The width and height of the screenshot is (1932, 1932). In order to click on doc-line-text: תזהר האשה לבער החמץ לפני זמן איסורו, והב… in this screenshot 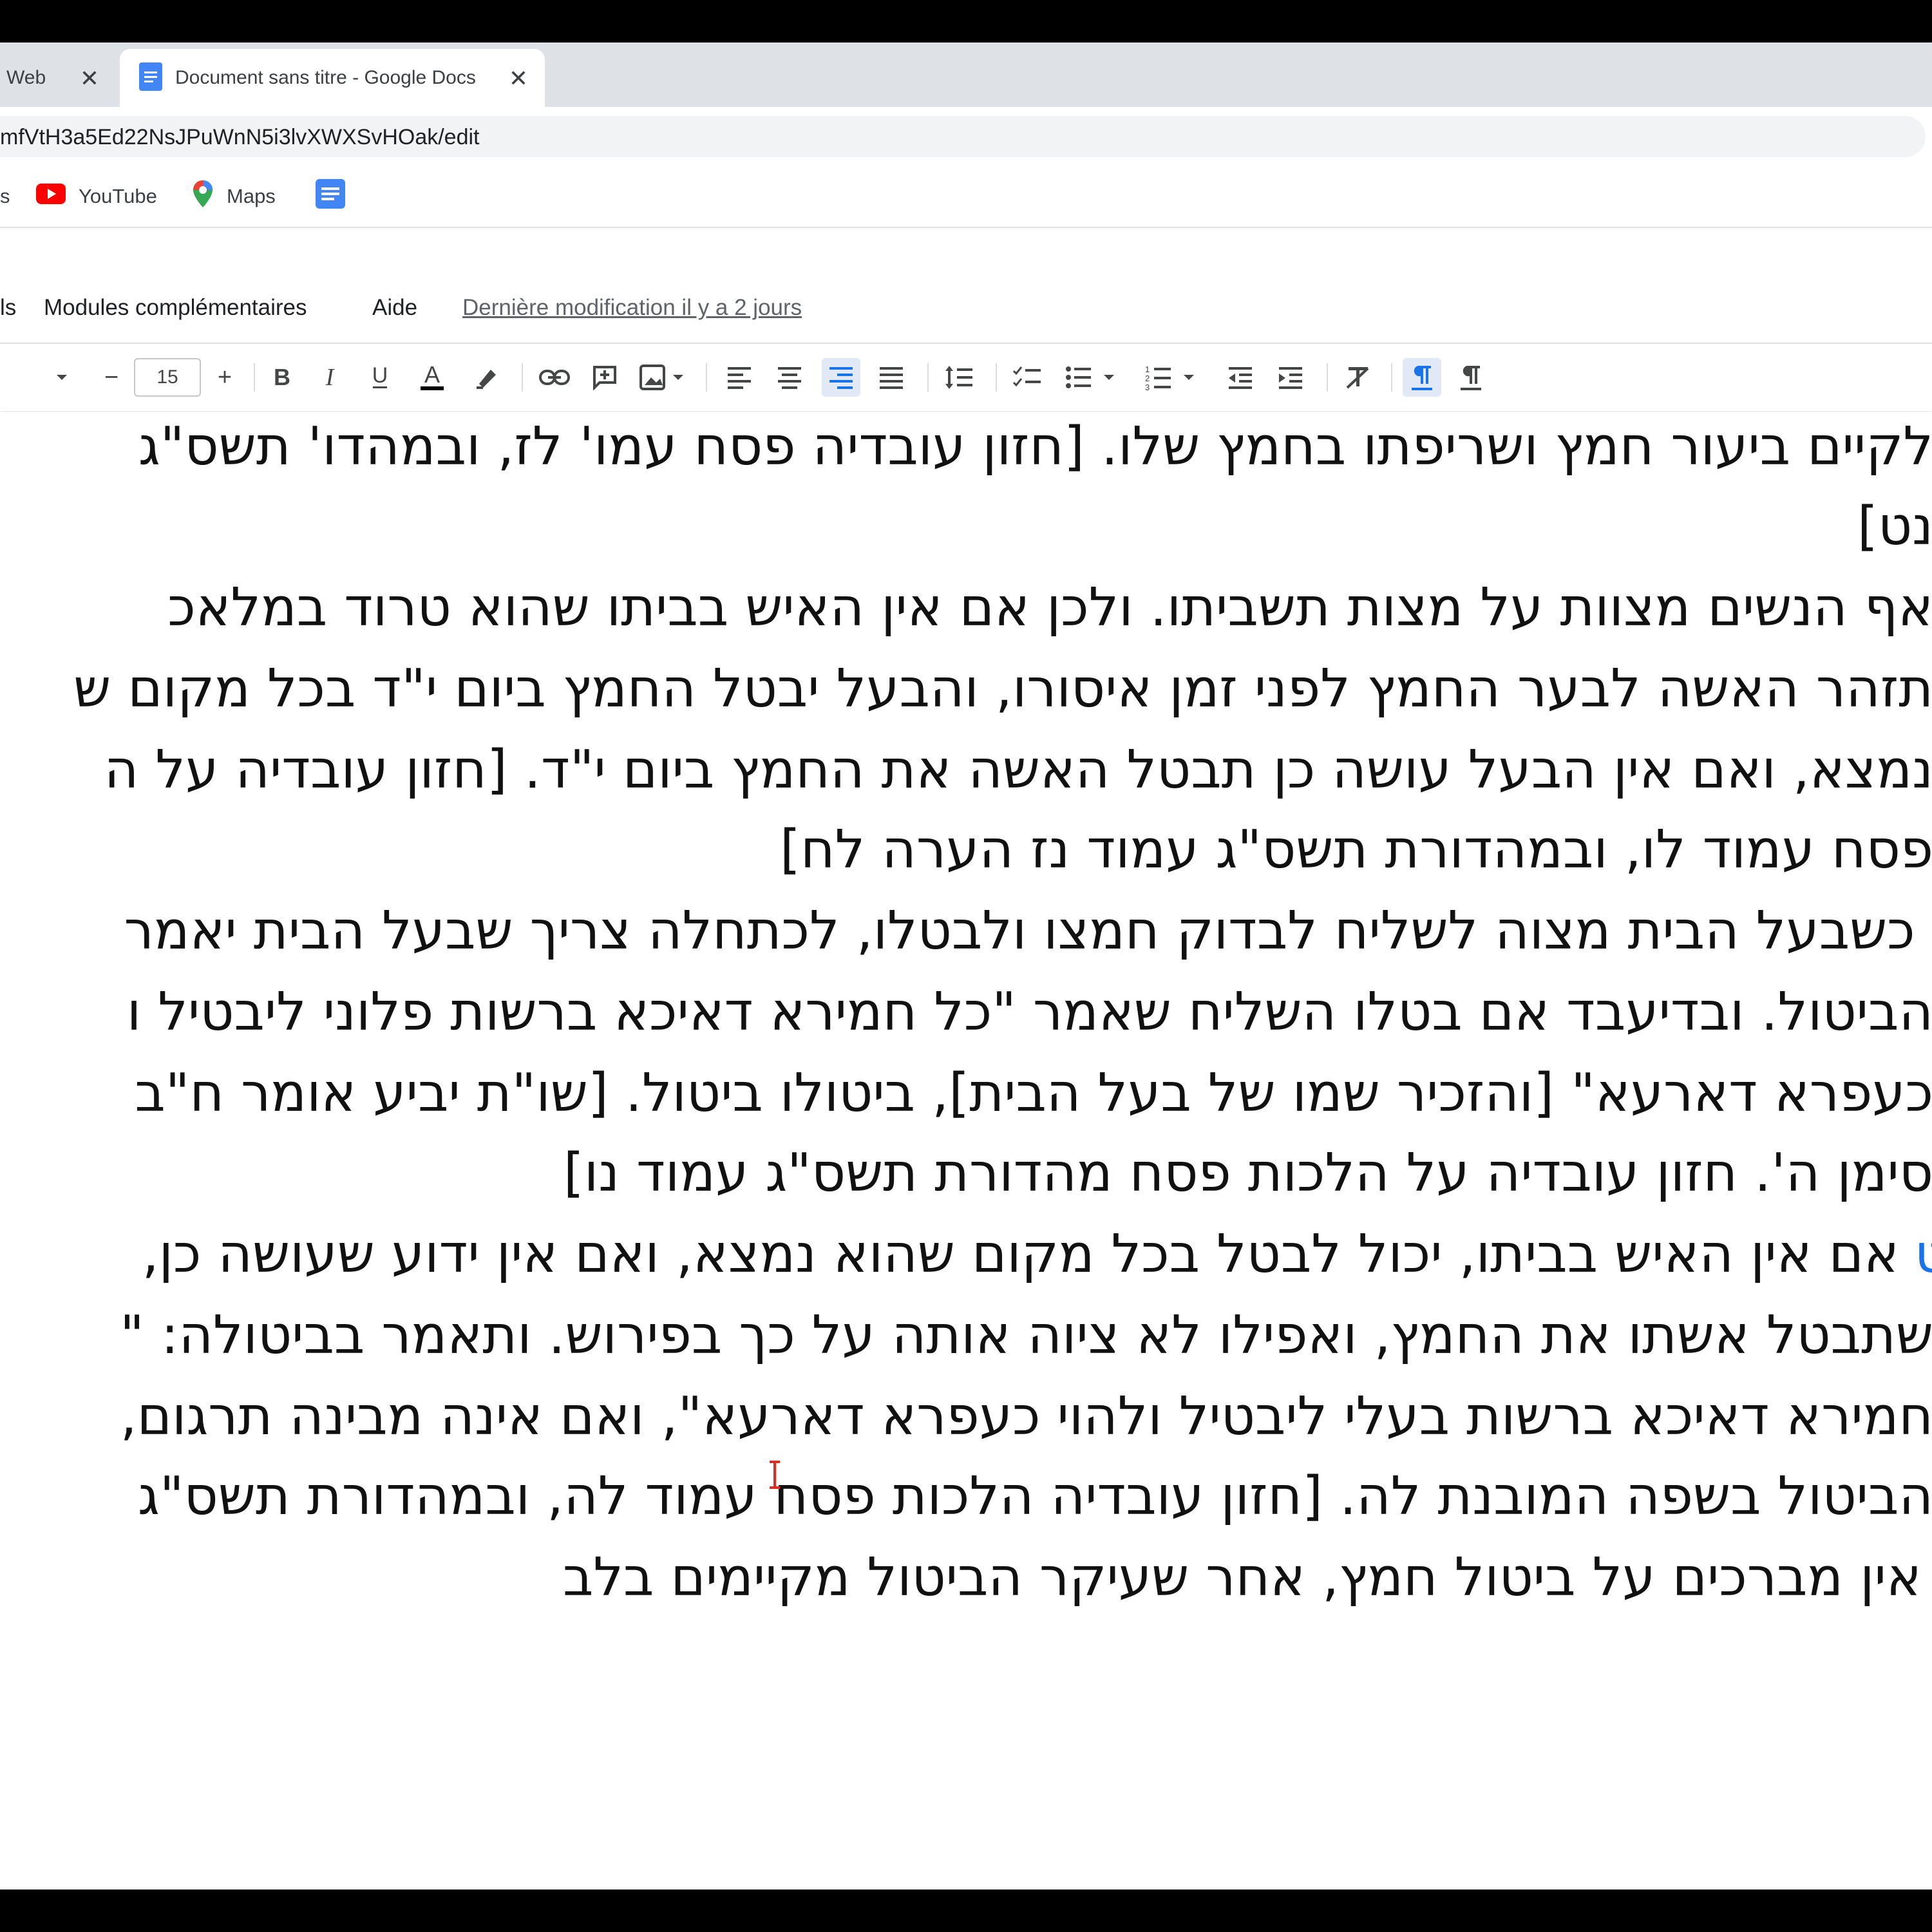, I will do `click(1003, 688)`.